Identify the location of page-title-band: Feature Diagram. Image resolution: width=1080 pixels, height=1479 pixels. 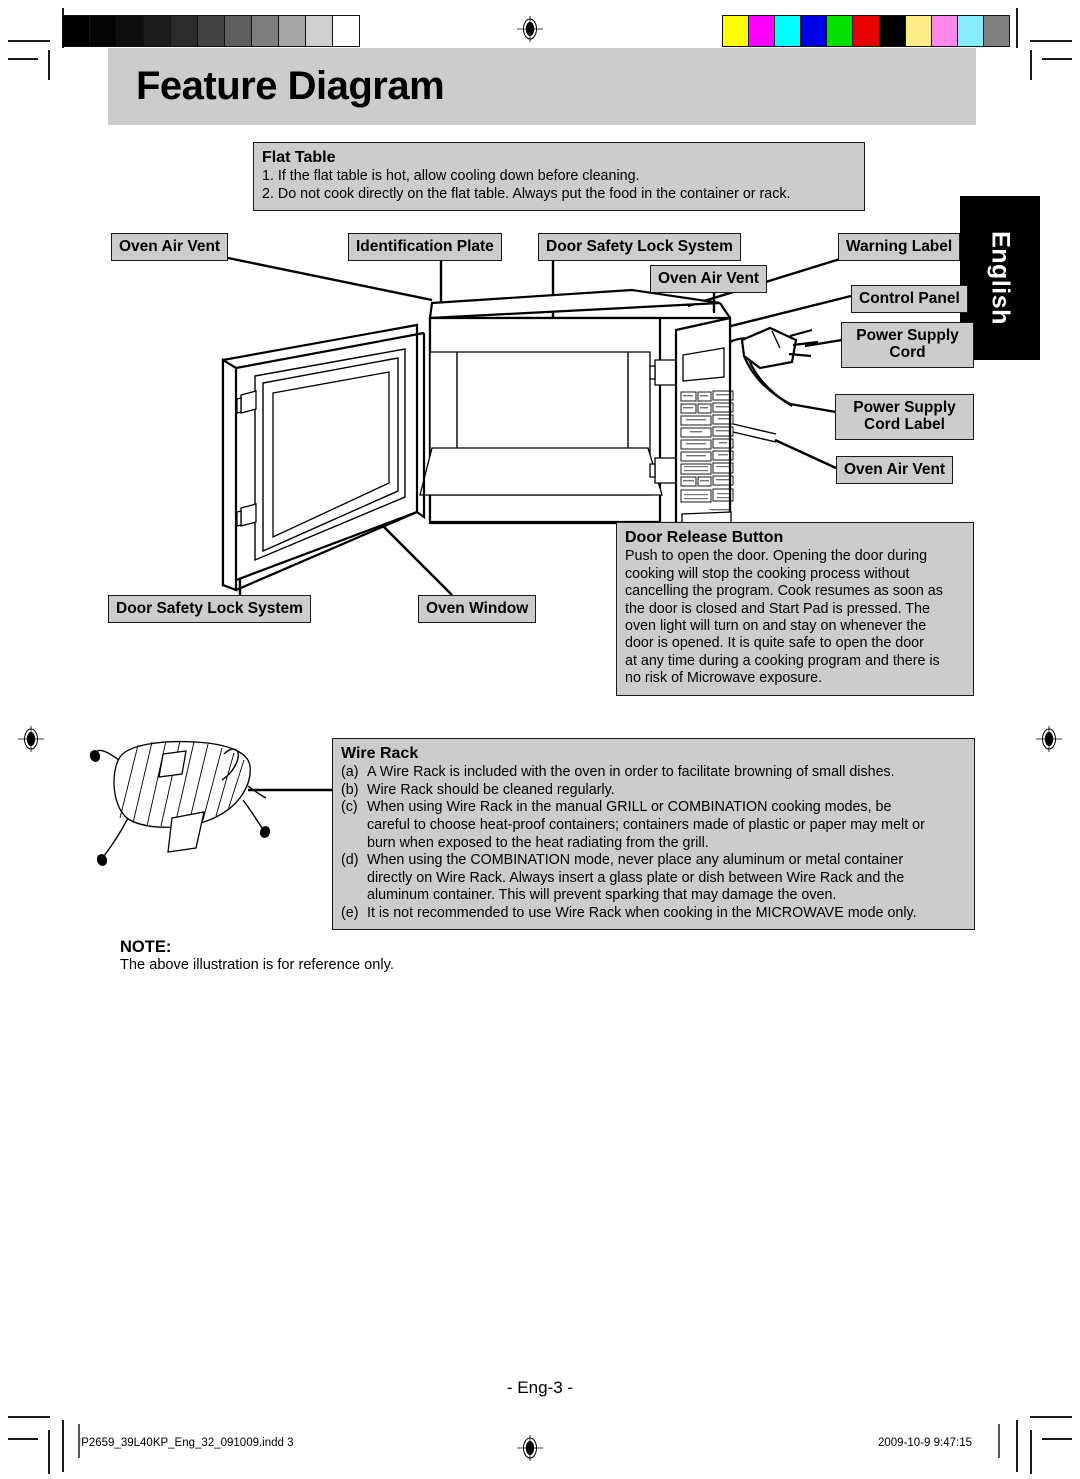
(542, 86).